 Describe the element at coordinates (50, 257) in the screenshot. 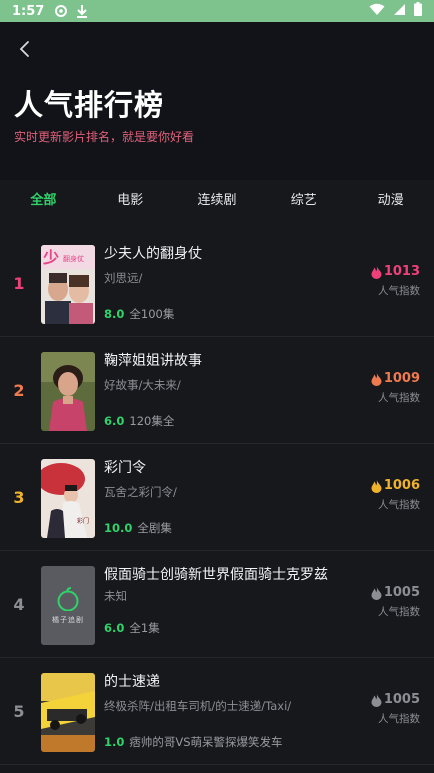

I see `svg-text: 少` at that location.